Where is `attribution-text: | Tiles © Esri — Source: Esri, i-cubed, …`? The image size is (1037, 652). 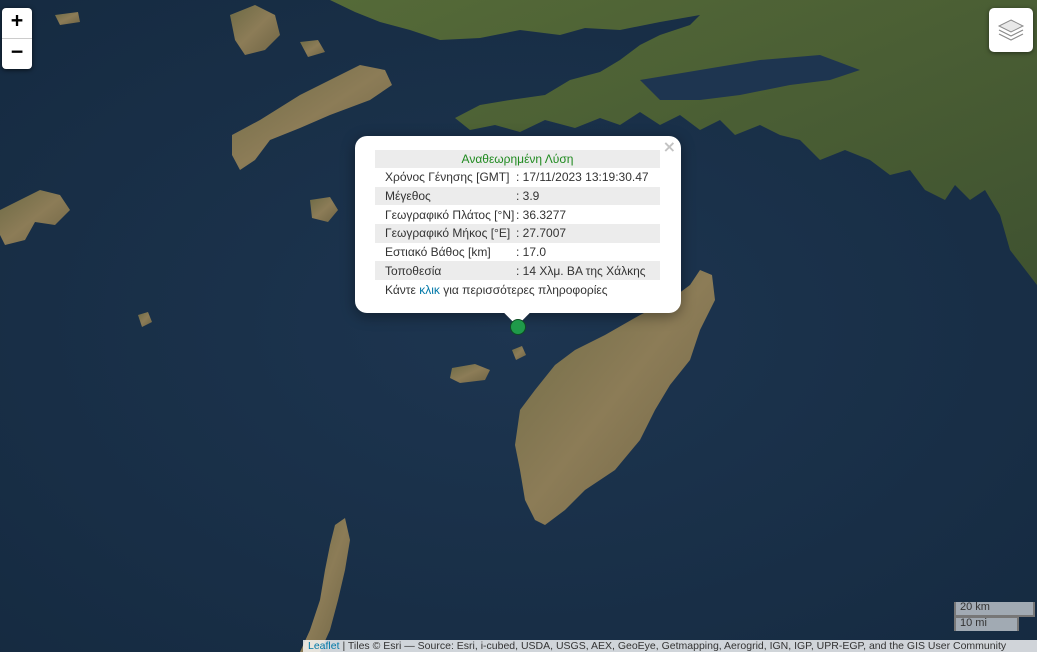
attribution-text: | Tiles © Esri — Source: Esri, i-cubed, … is located at coordinates (673, 646).